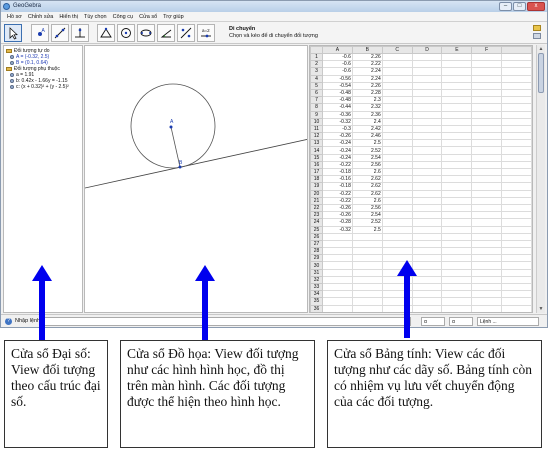  What do you see at coordinates (337, 222) in the screenshot?
I see `spreadsheet-cell: -0.28` at bounding box center [337, 222].